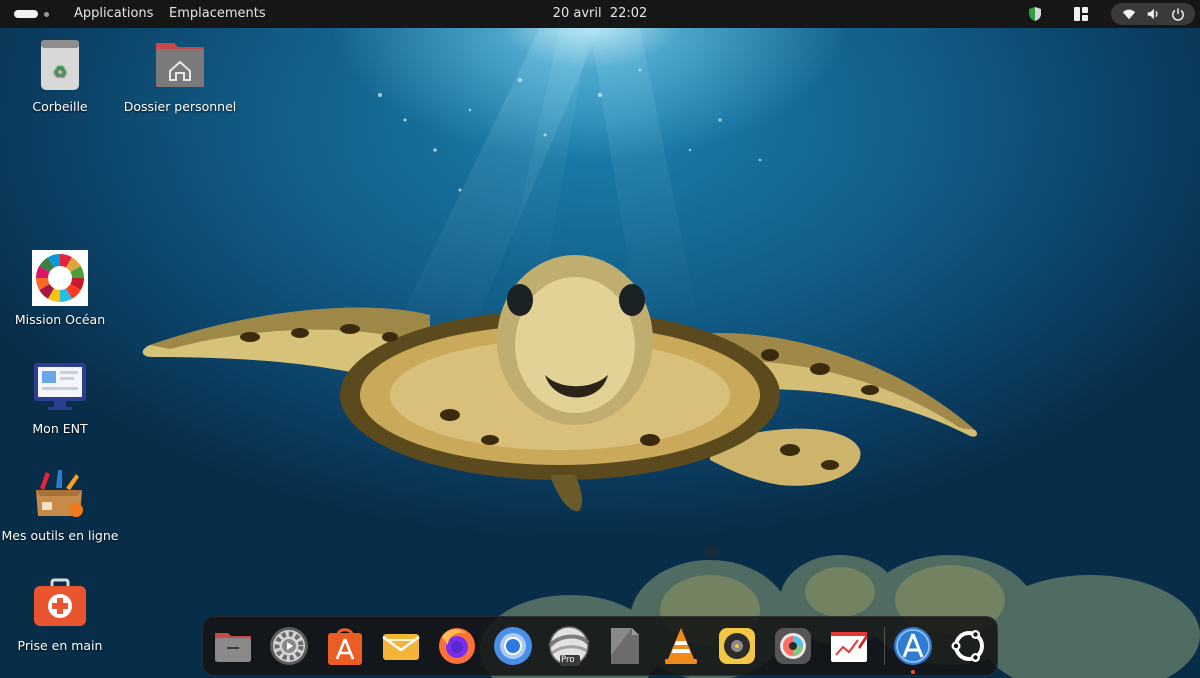 Image resolution: width=1200 pixels, height=678 pixels. Describe the element at coordinates (884, 646) in the screenshot. I see `dock-separator` at that location.